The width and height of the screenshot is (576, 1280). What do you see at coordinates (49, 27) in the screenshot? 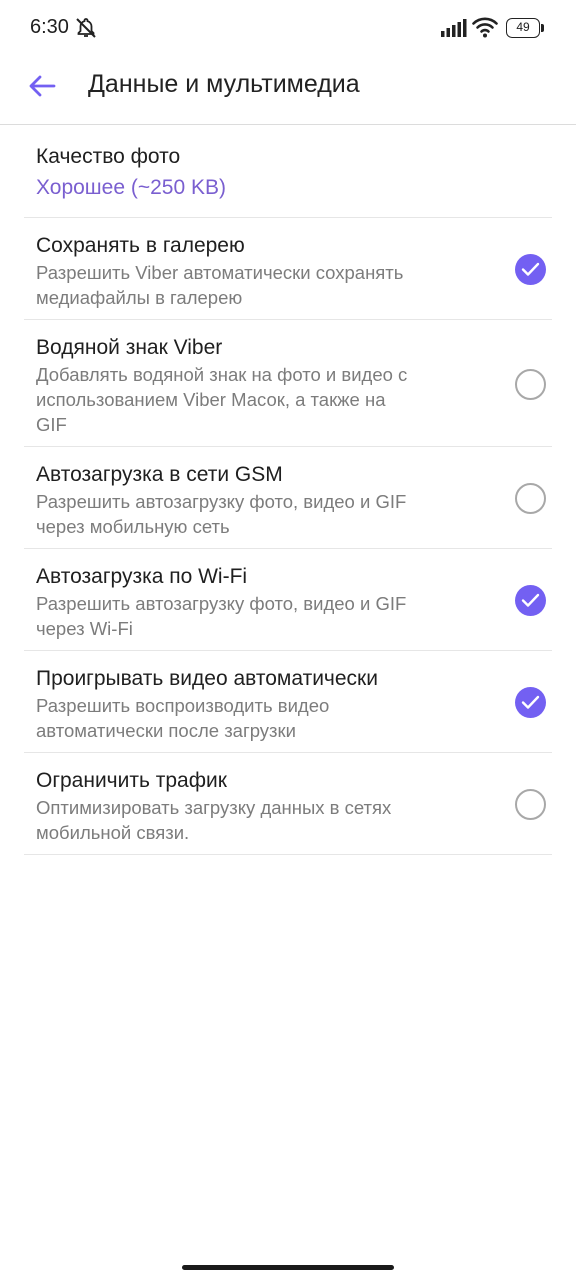
I see `status-time: 6:30` at bounding box center [49, 27].